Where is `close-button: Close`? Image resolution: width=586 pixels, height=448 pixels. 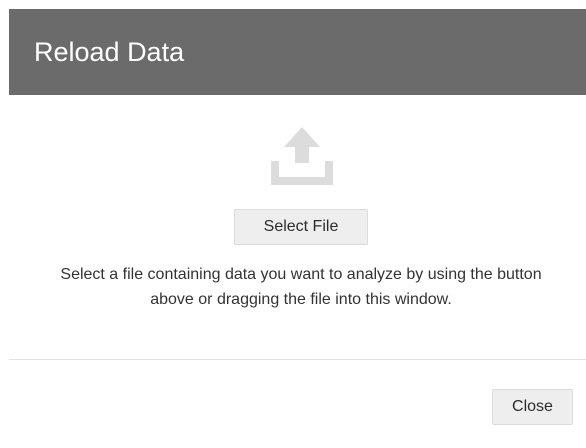
close-button: Close is located at coordinates (532, 407).